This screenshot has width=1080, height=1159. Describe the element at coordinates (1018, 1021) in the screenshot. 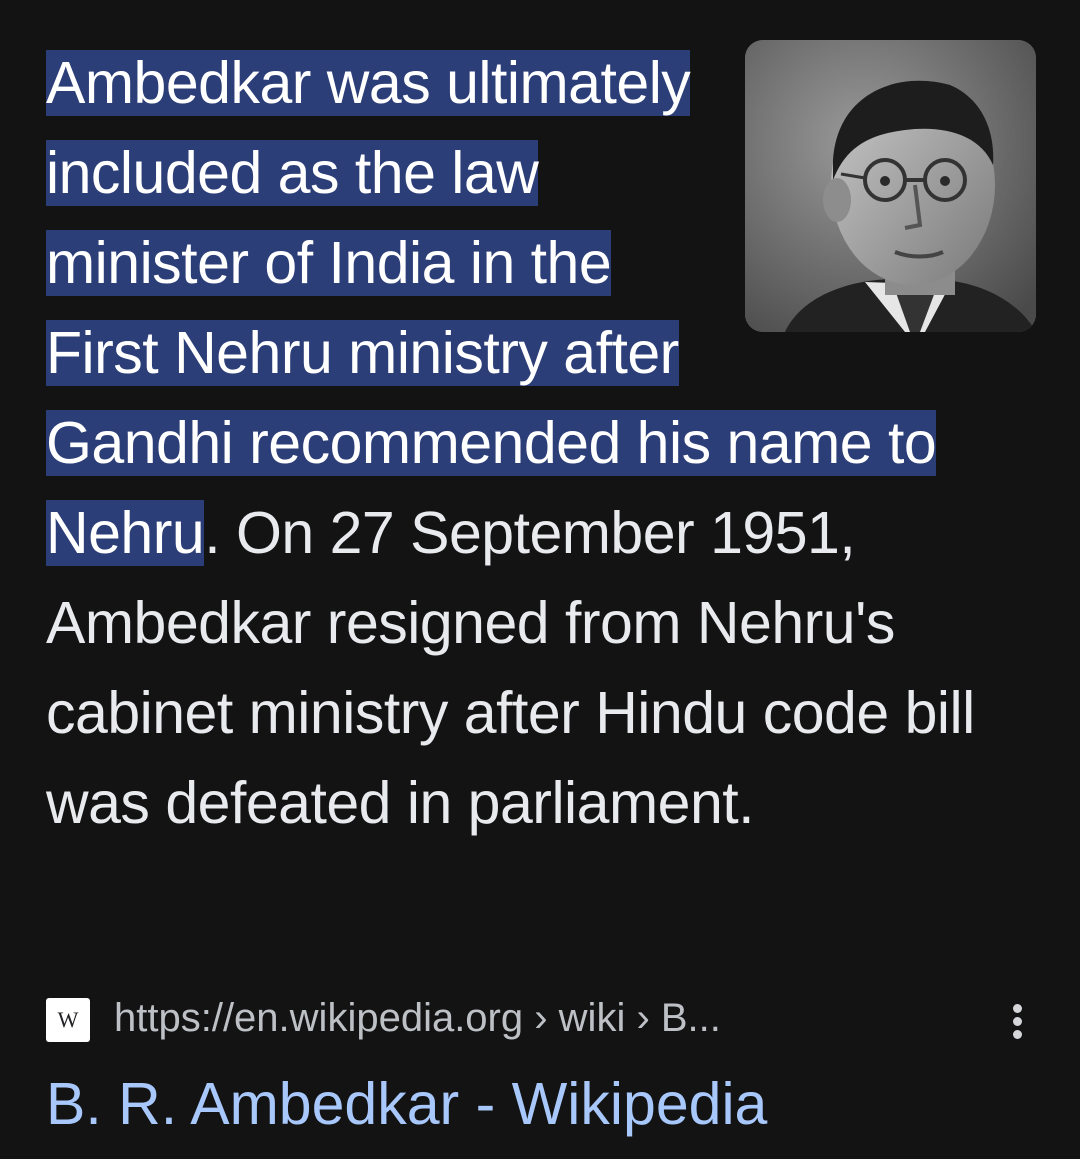

I see `more-vert-icon` at that location.